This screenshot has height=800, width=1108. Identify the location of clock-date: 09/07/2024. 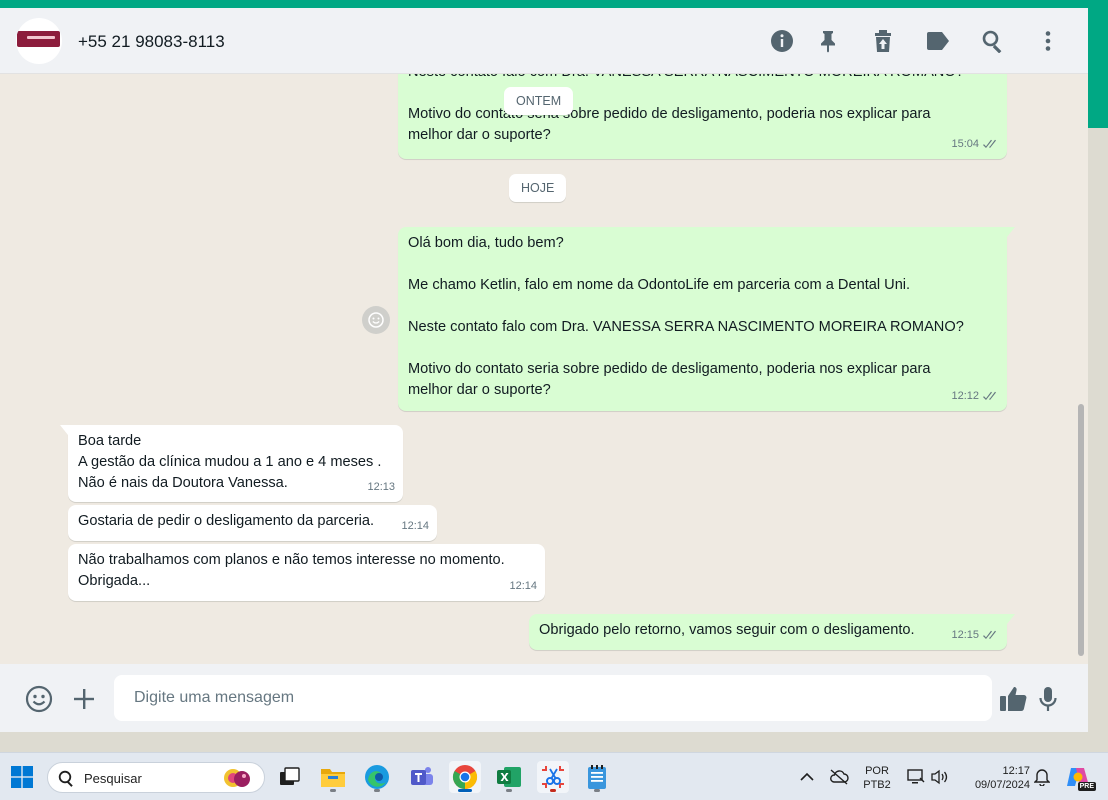
(1002, 785).